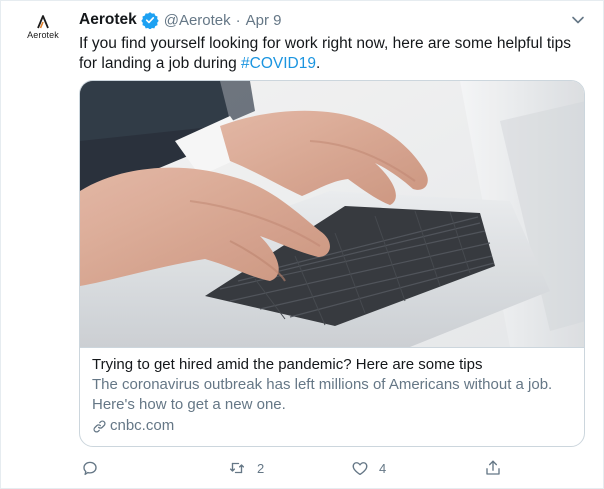 The height and width of the screenshot is (489, 604). I want to click on retweet-icon, so click(237, 468).